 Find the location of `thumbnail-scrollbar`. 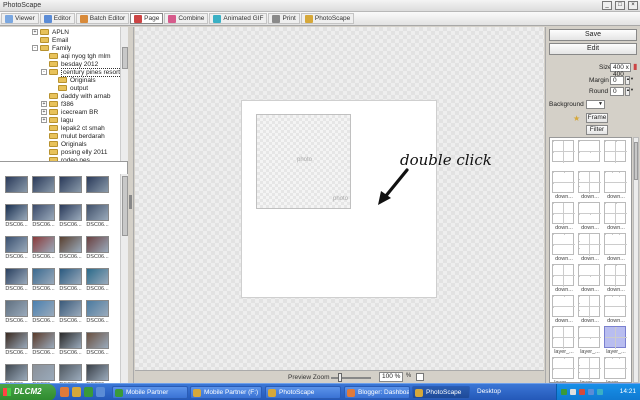

thumbnail-scrollbar is located at coordinates (124, 286).